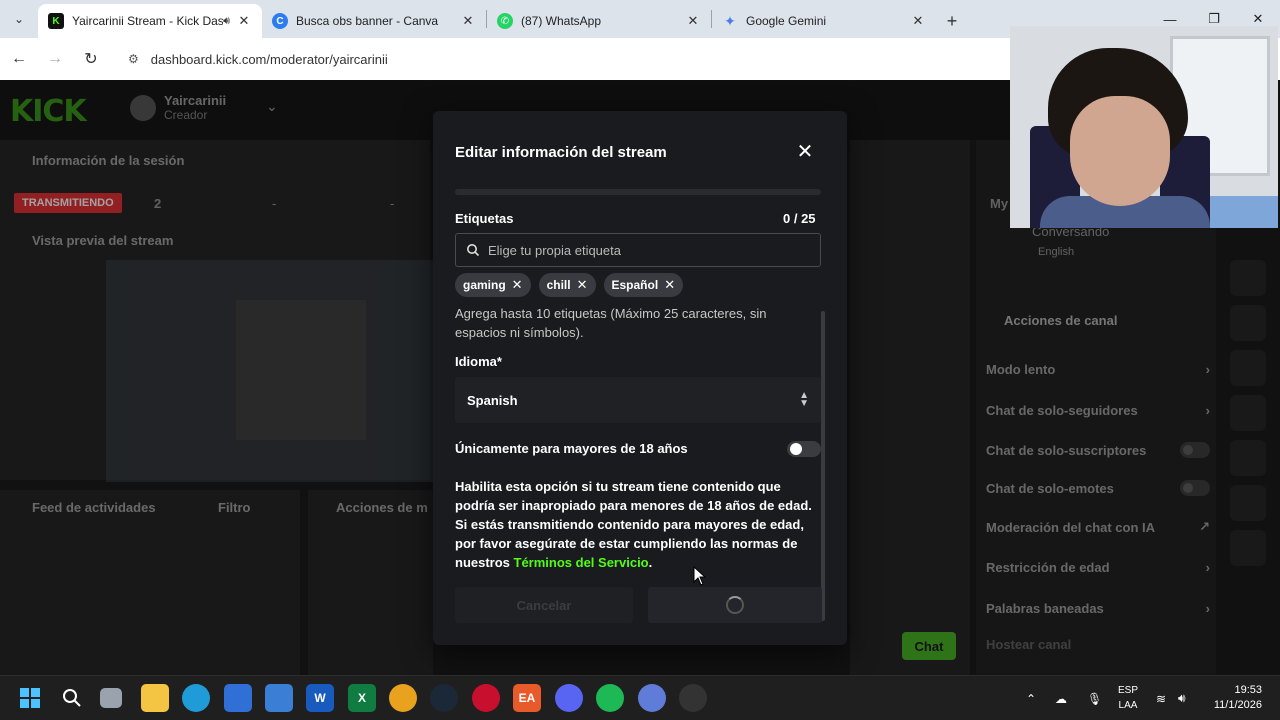 This screenshot has width=1280, height=720. Describe the element at coordinates (1248, 548) in the screenshot. I see `wrench-icon` at that location.